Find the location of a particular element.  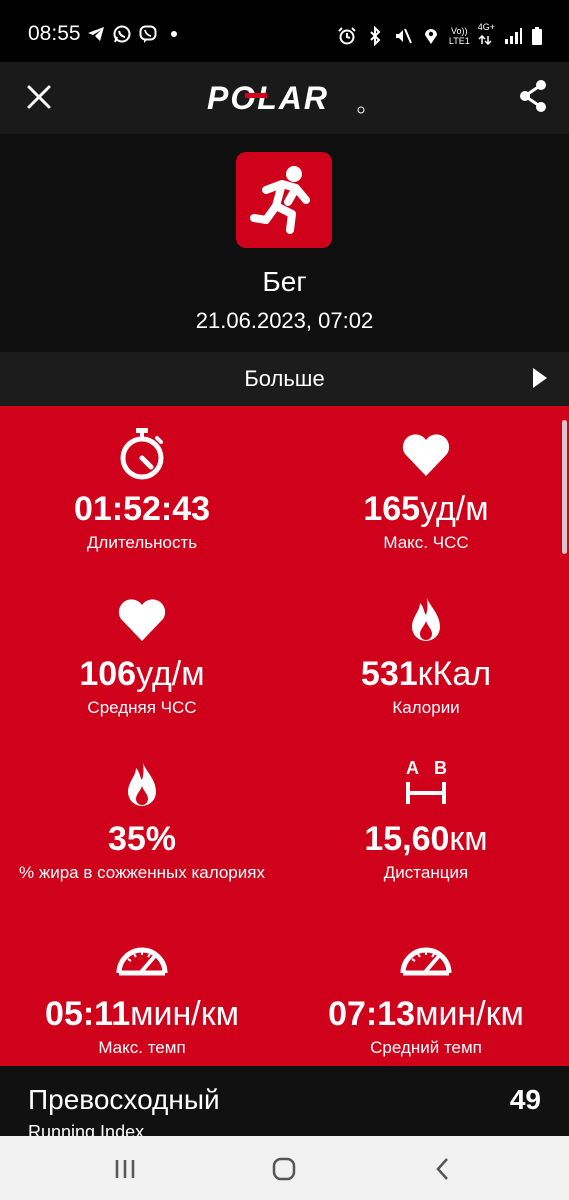

stopwatch-icon is located at coordinates (142, 454).